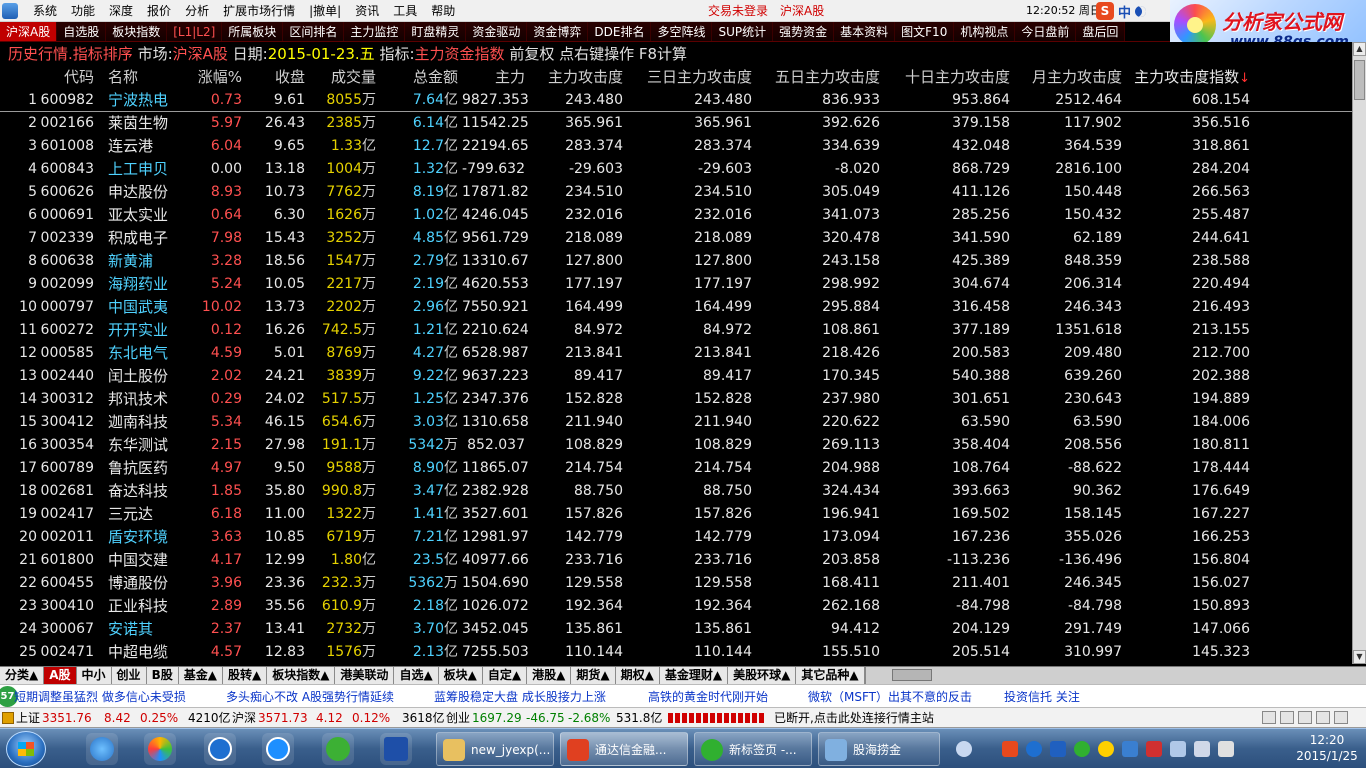 The height and width of the screenshot is (768, 1366). Describe the element at coordinates (879, 749) in the screenshot. I see `task-guhai: 股海捞金` at that location.